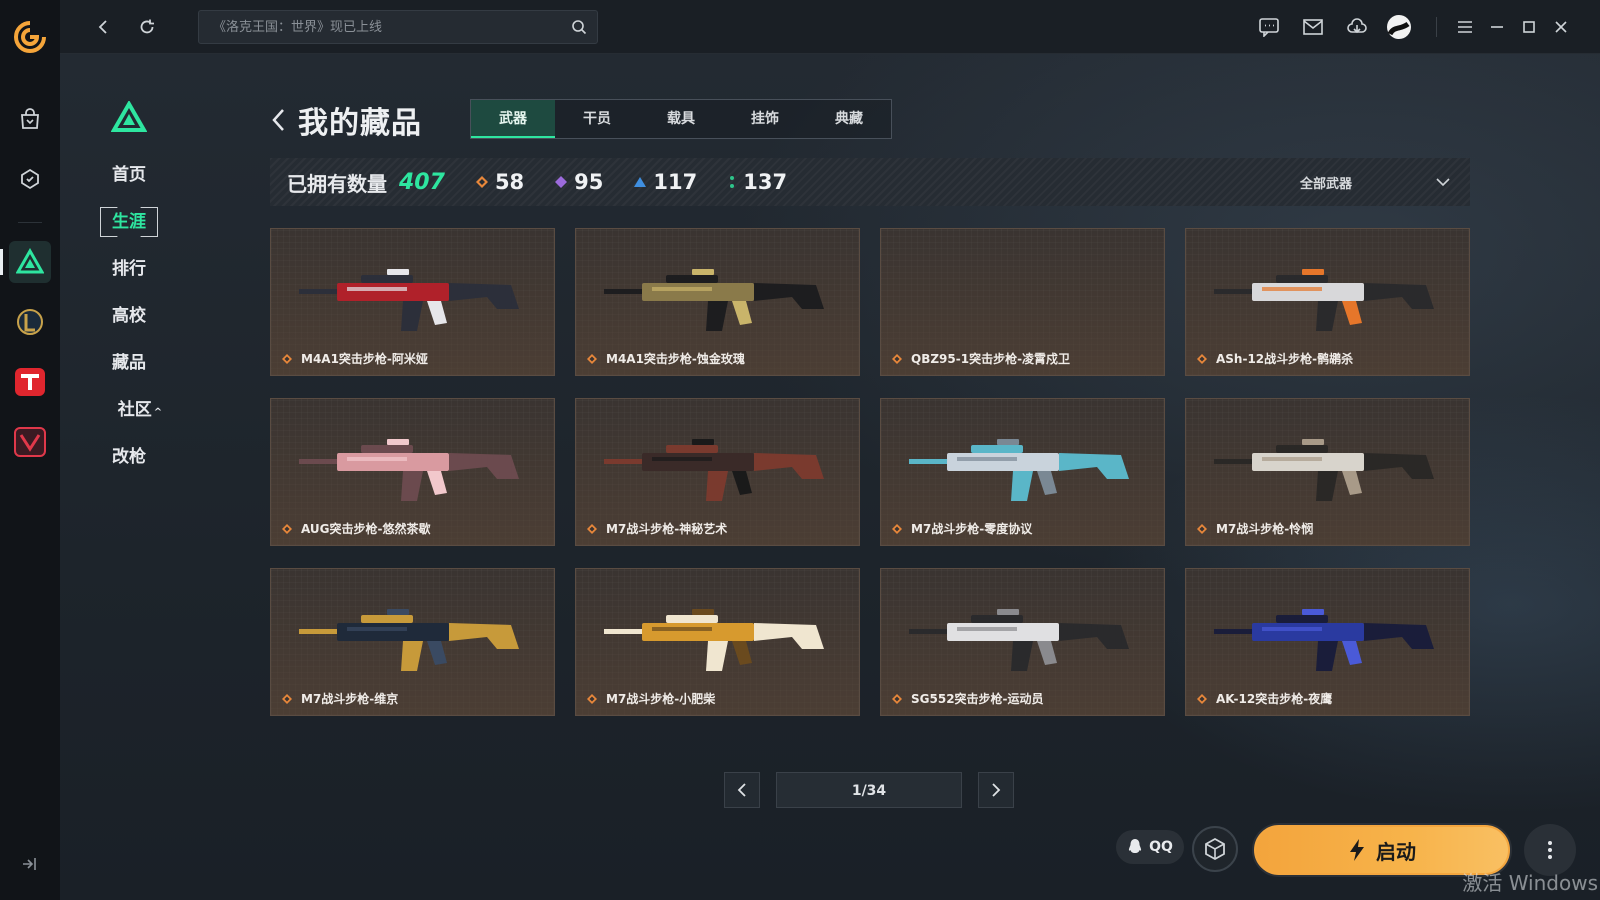 This screenshot has width=1600, height=900. I want to click on collection-card: M7战斗步枪-零度协议, so click(1022, 472).